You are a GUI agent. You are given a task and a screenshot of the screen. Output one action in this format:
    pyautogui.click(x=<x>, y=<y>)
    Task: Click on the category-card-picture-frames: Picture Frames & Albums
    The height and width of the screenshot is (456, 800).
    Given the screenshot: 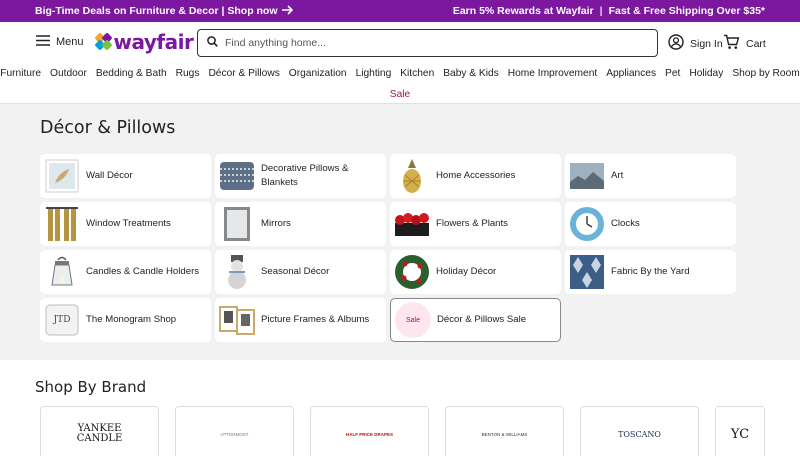 What is the action you would take?
    pyautogui.click(x=300, y=320)
    